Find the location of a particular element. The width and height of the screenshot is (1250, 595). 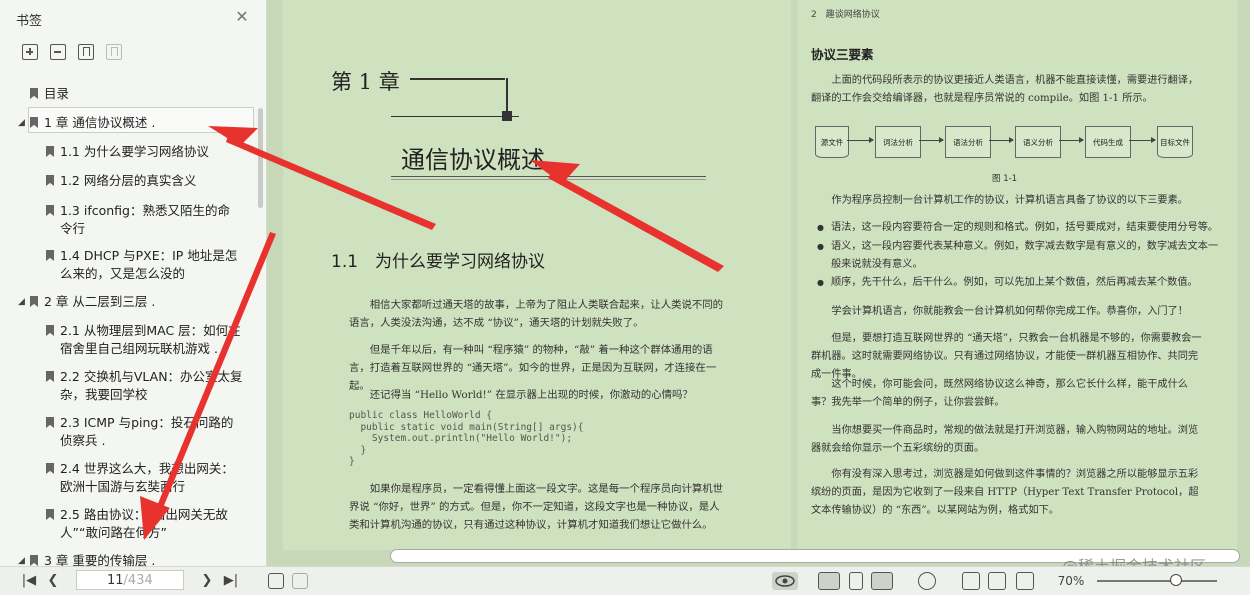

page-number-field: 11/434 is located at coordinates (130, 580).